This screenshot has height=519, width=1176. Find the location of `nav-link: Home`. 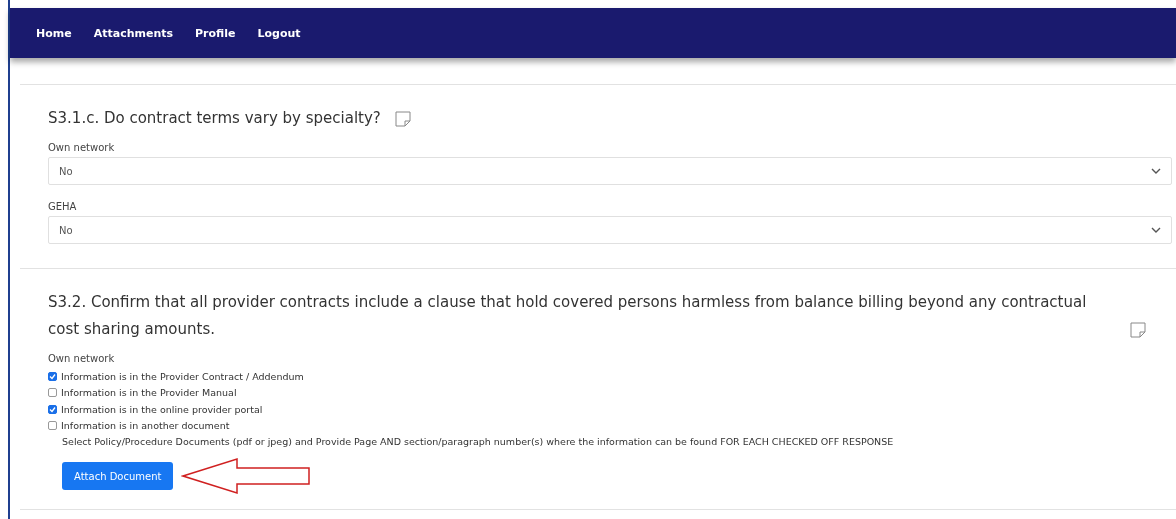

nav-link: Home is located at coordinates (54, 33).